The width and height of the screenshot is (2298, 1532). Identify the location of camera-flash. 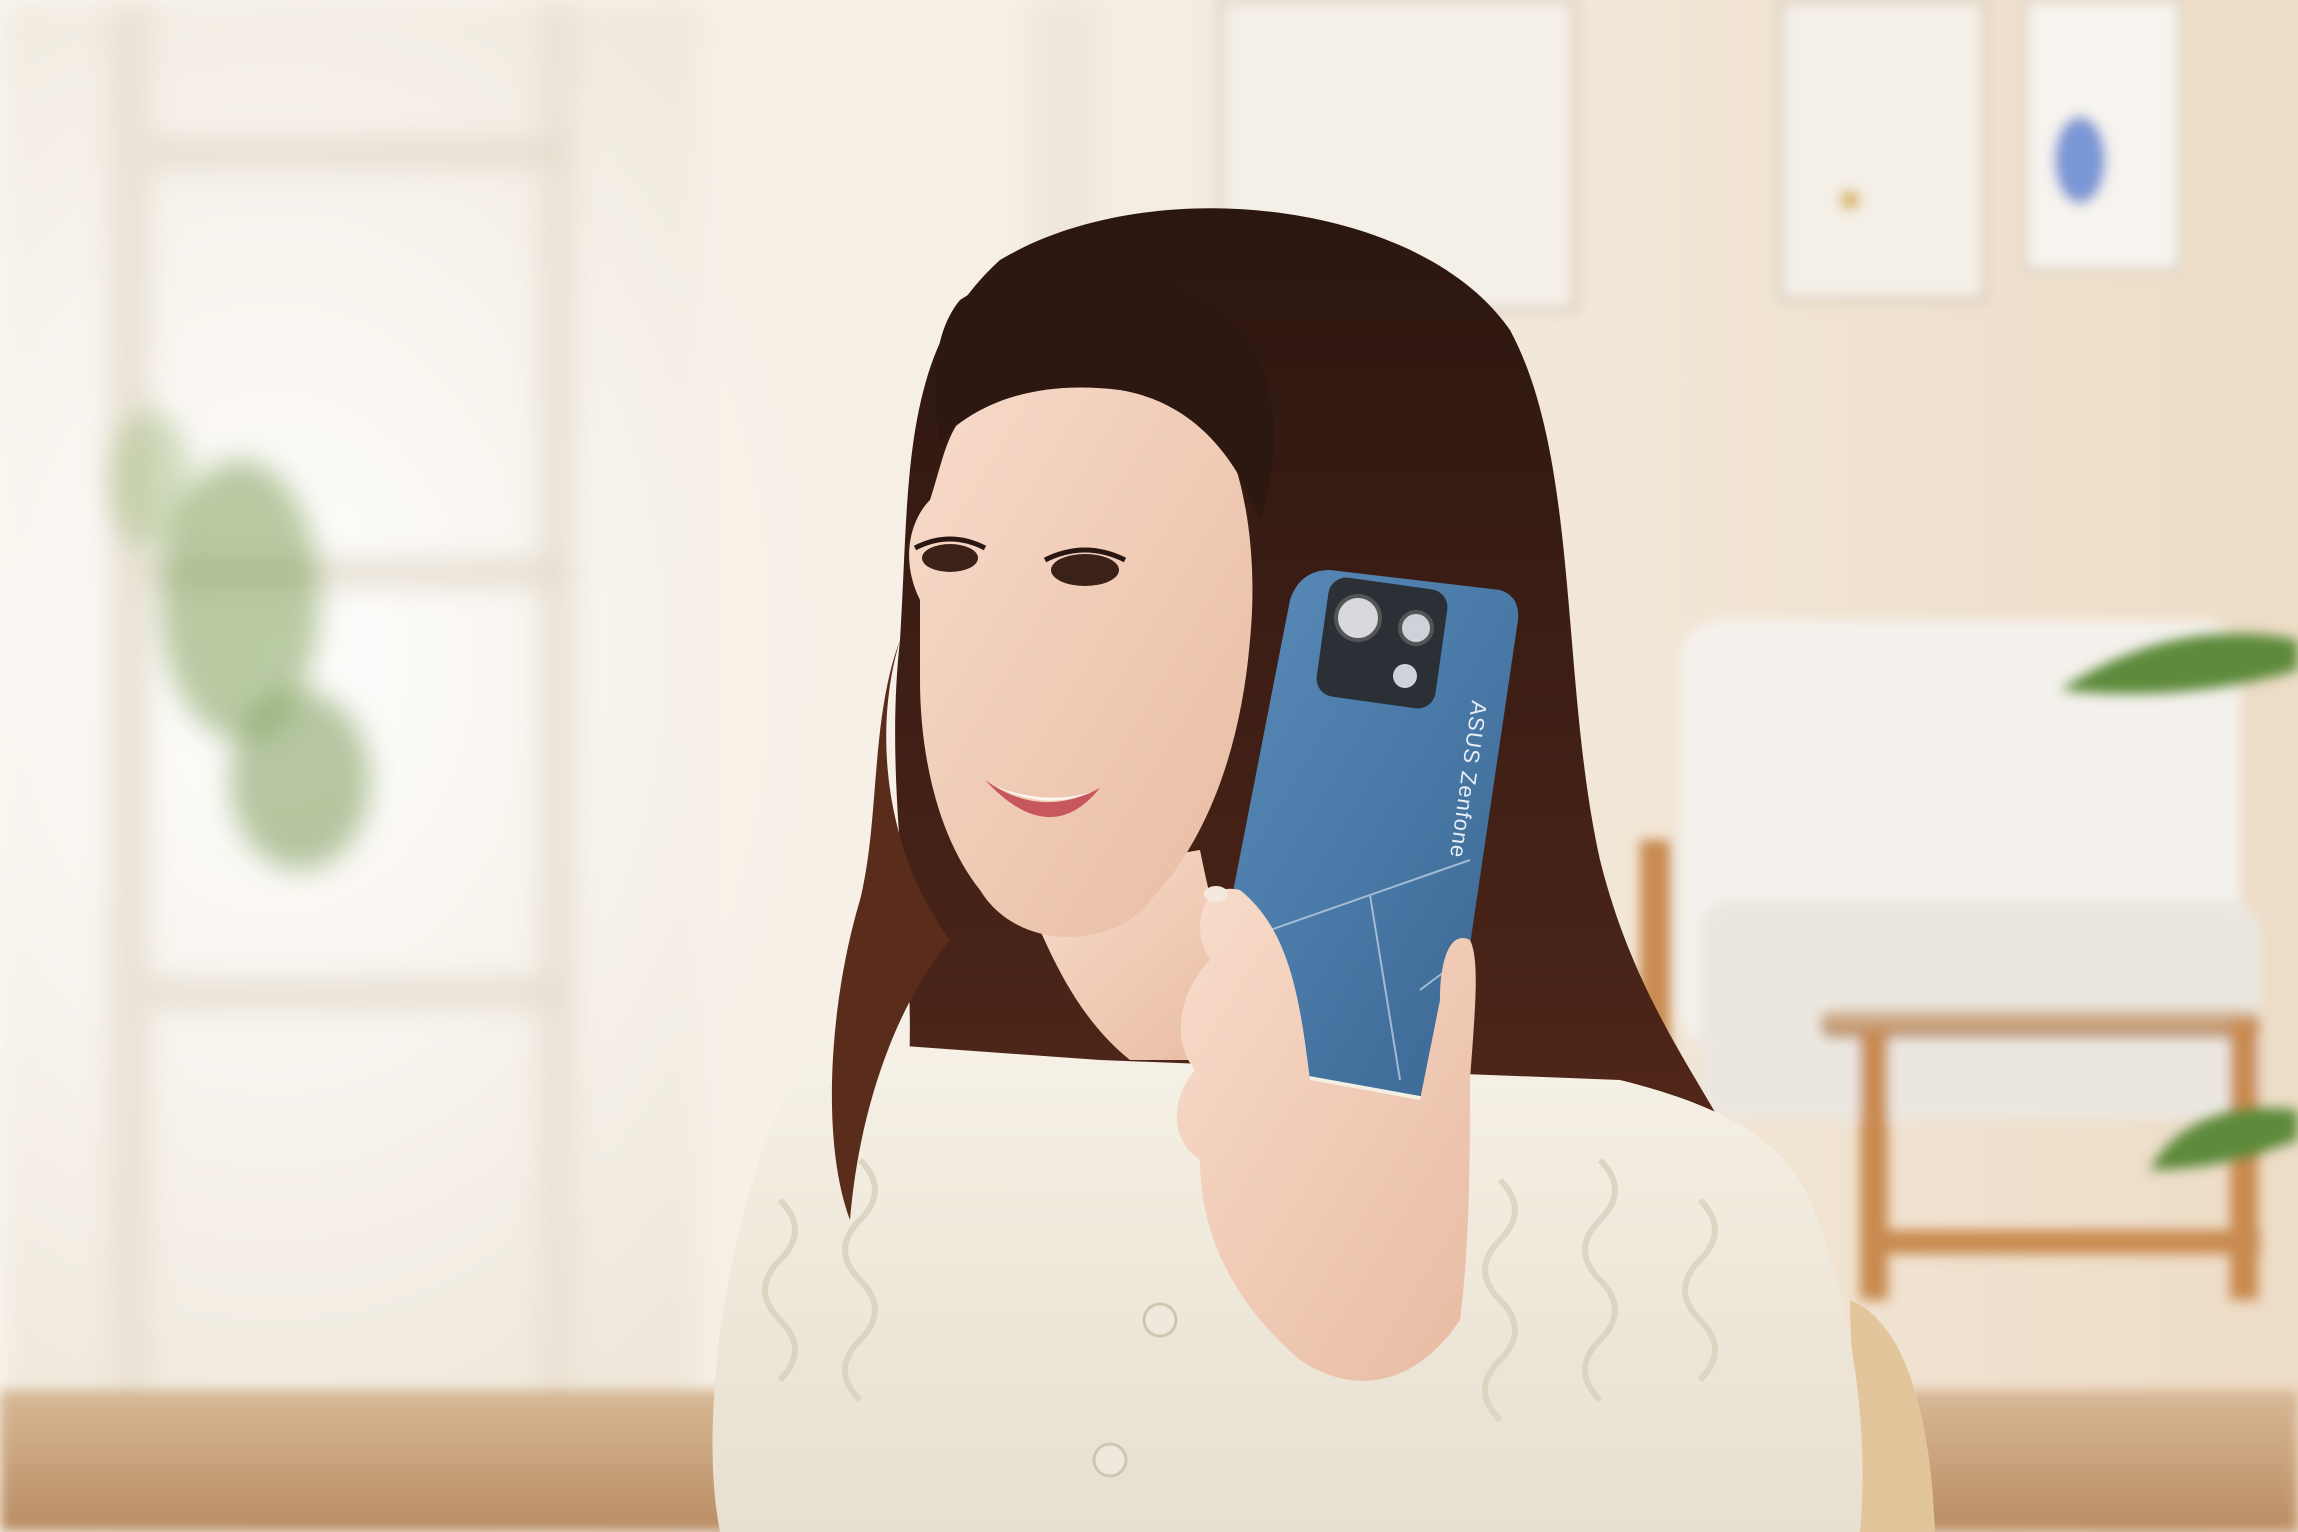
(1405, 676).